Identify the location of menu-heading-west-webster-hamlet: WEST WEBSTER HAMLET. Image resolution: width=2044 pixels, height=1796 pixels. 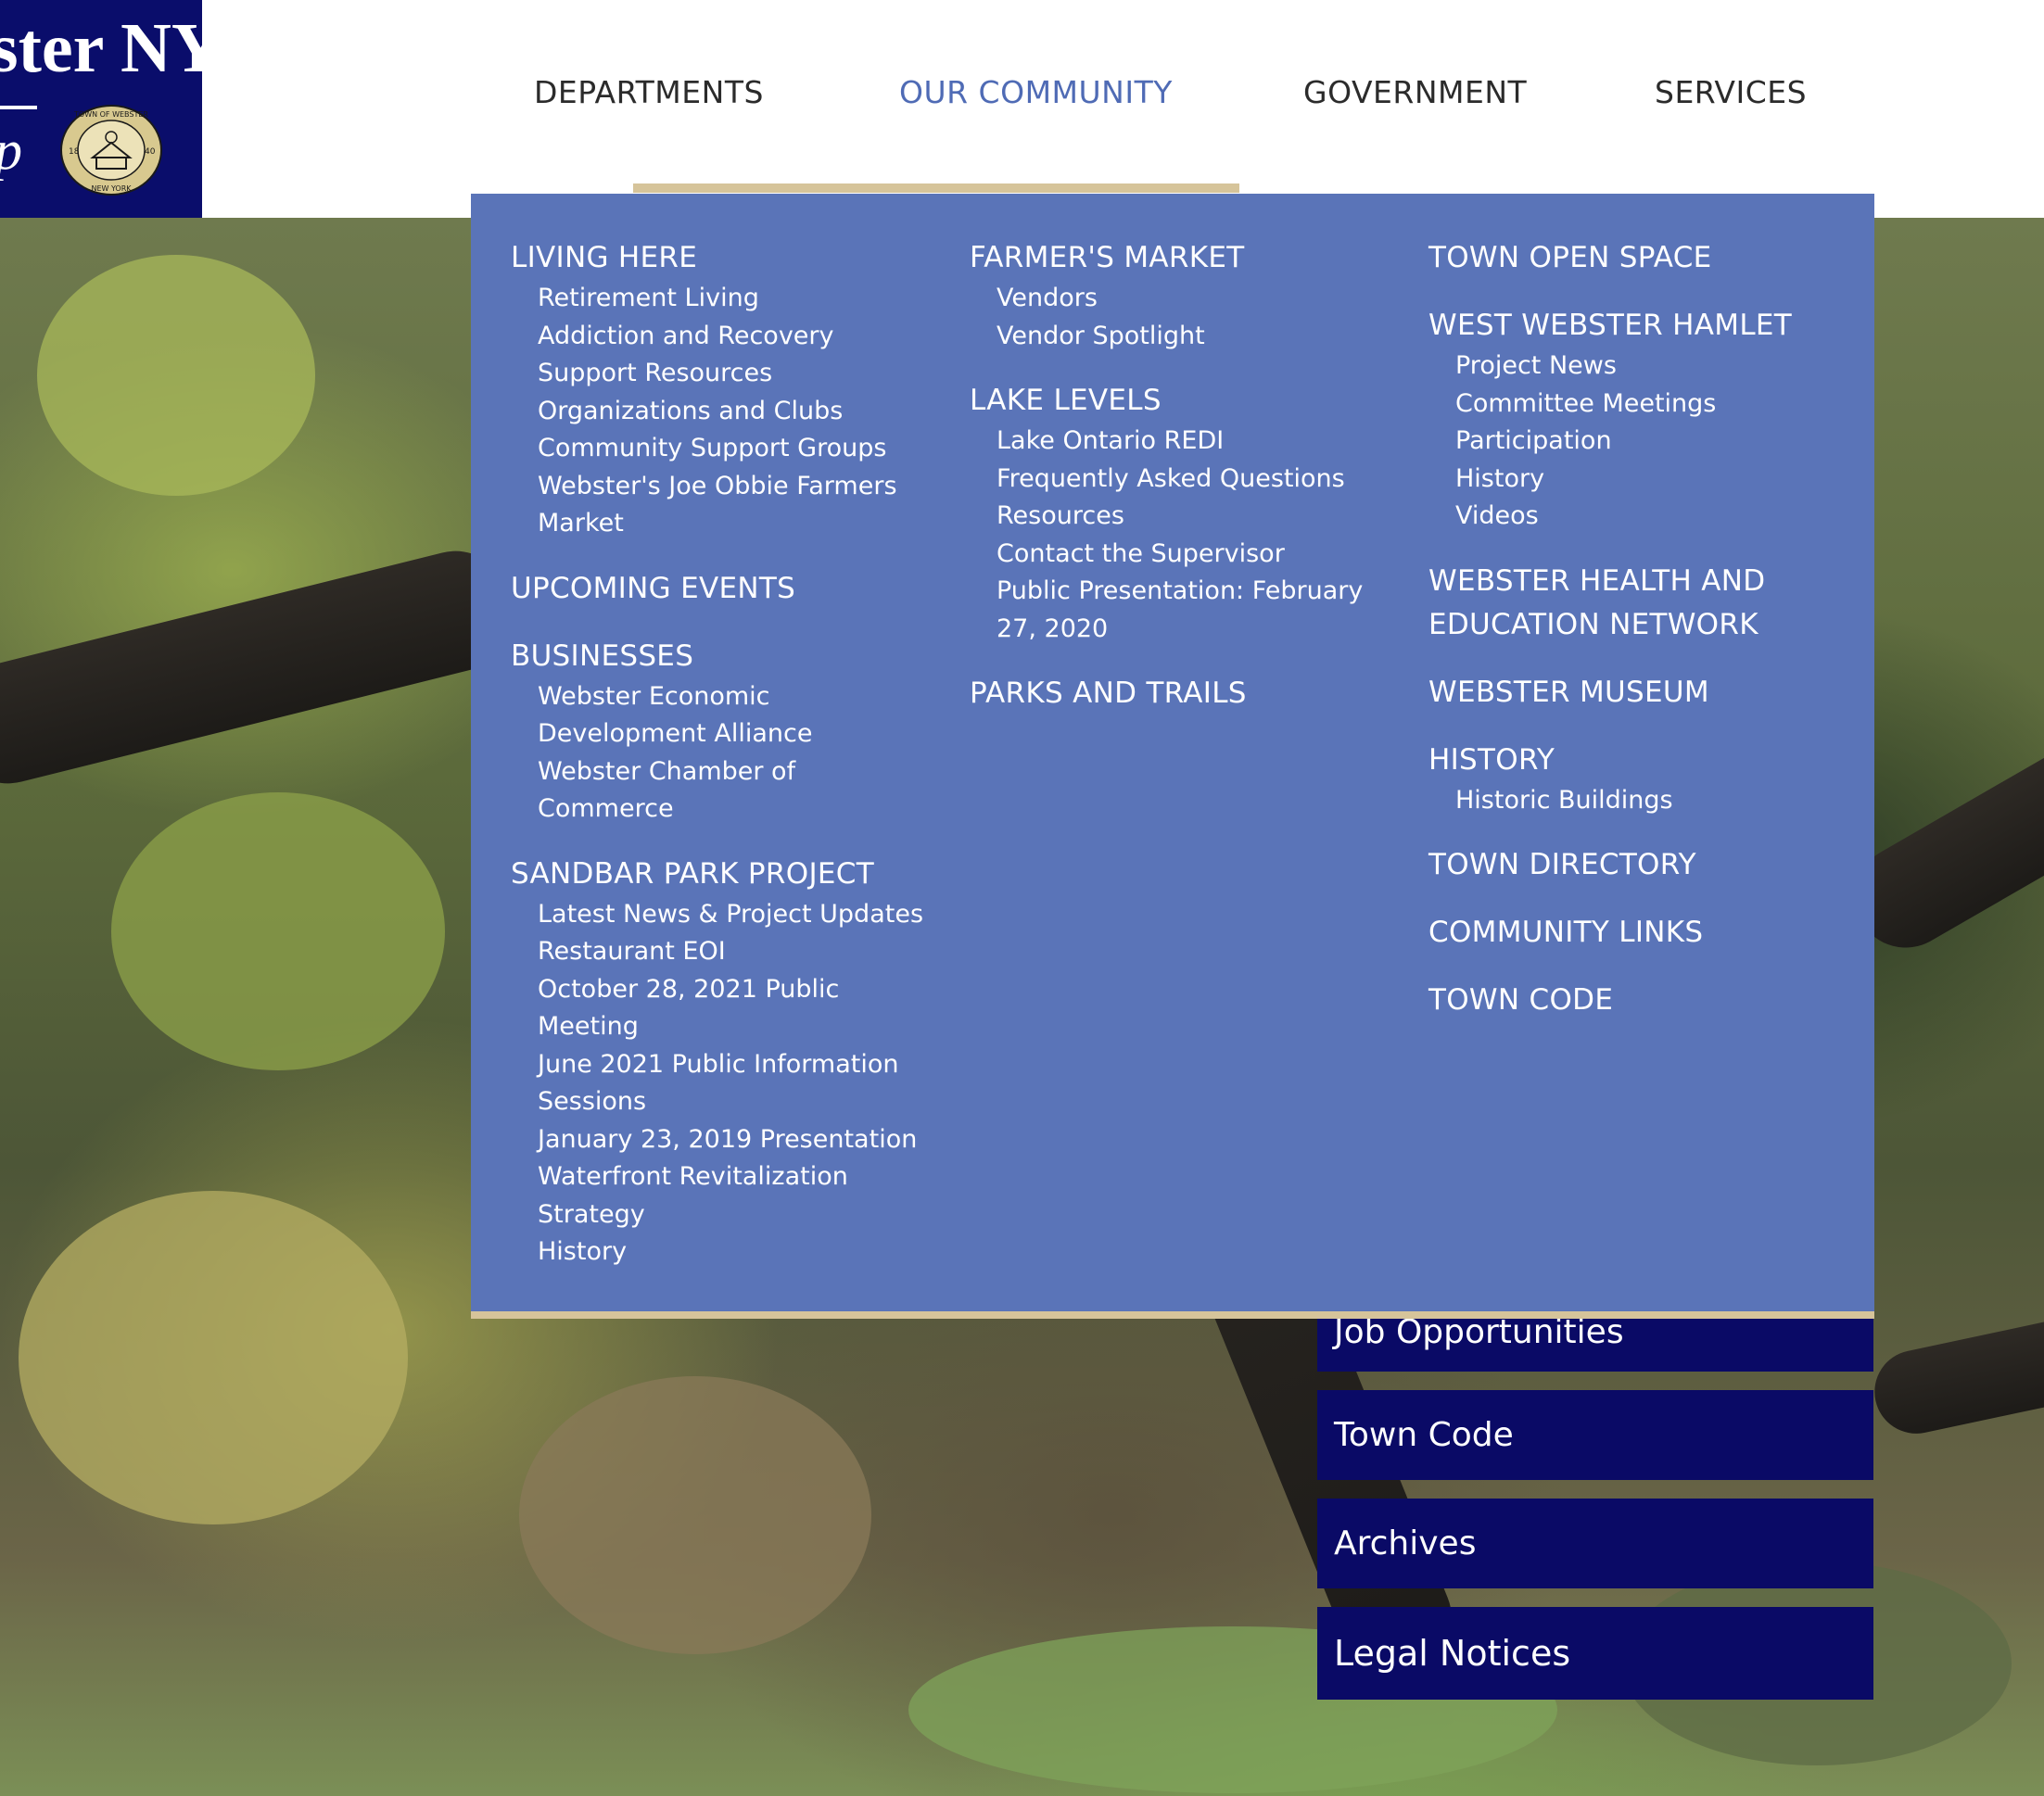
(1646, 326).